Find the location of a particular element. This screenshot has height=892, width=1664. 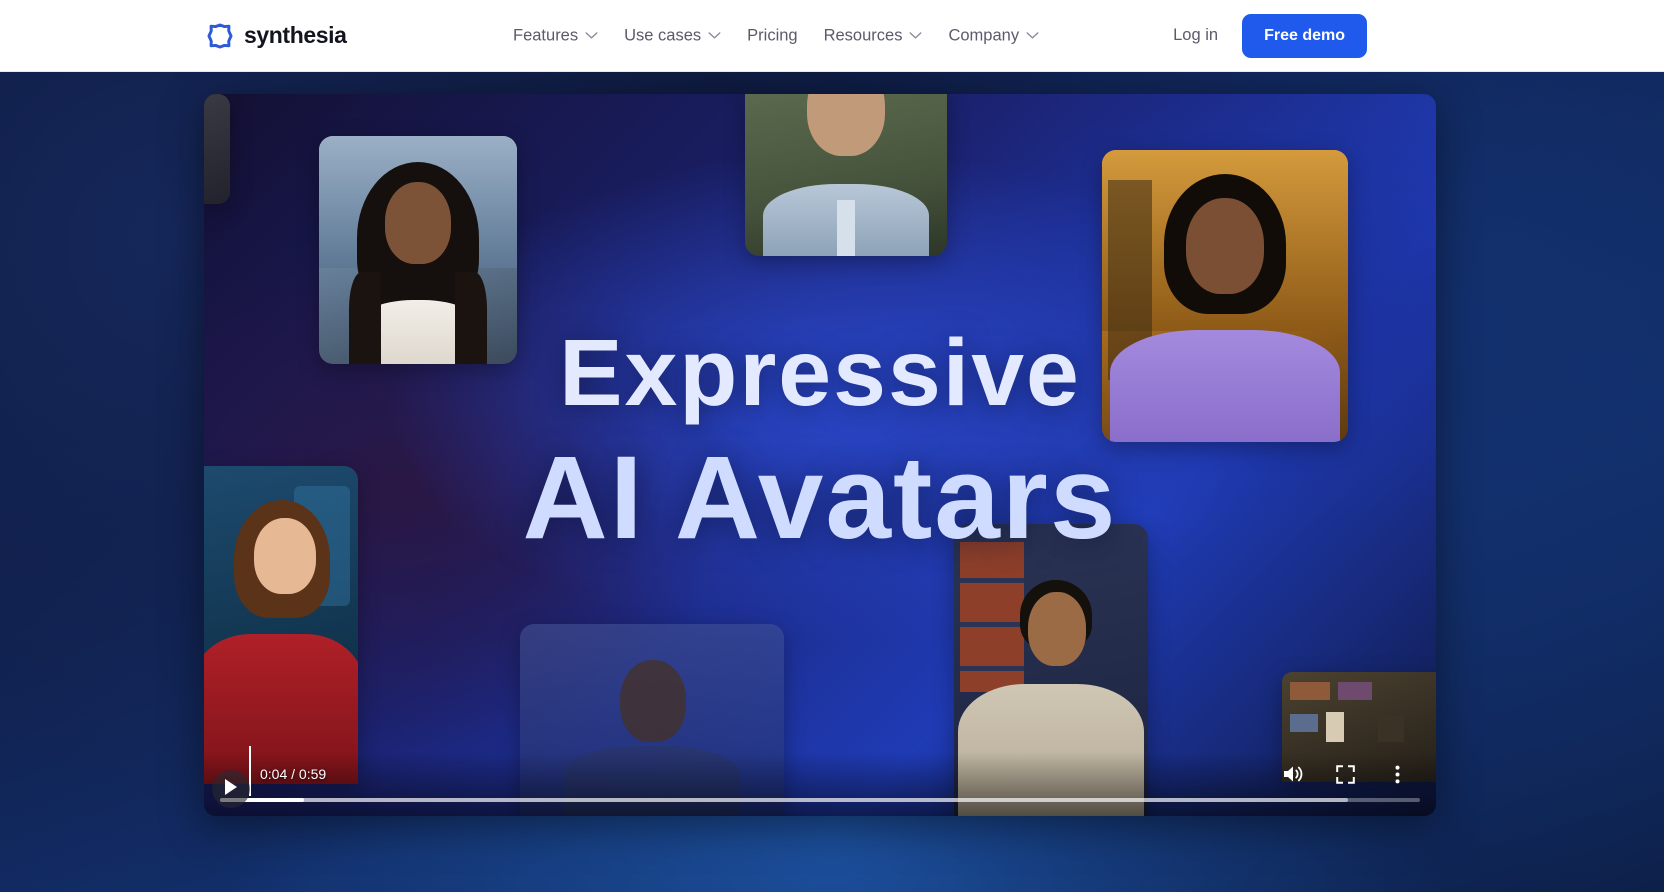

fullscreen-icon is located at coordinates (1345, 774).